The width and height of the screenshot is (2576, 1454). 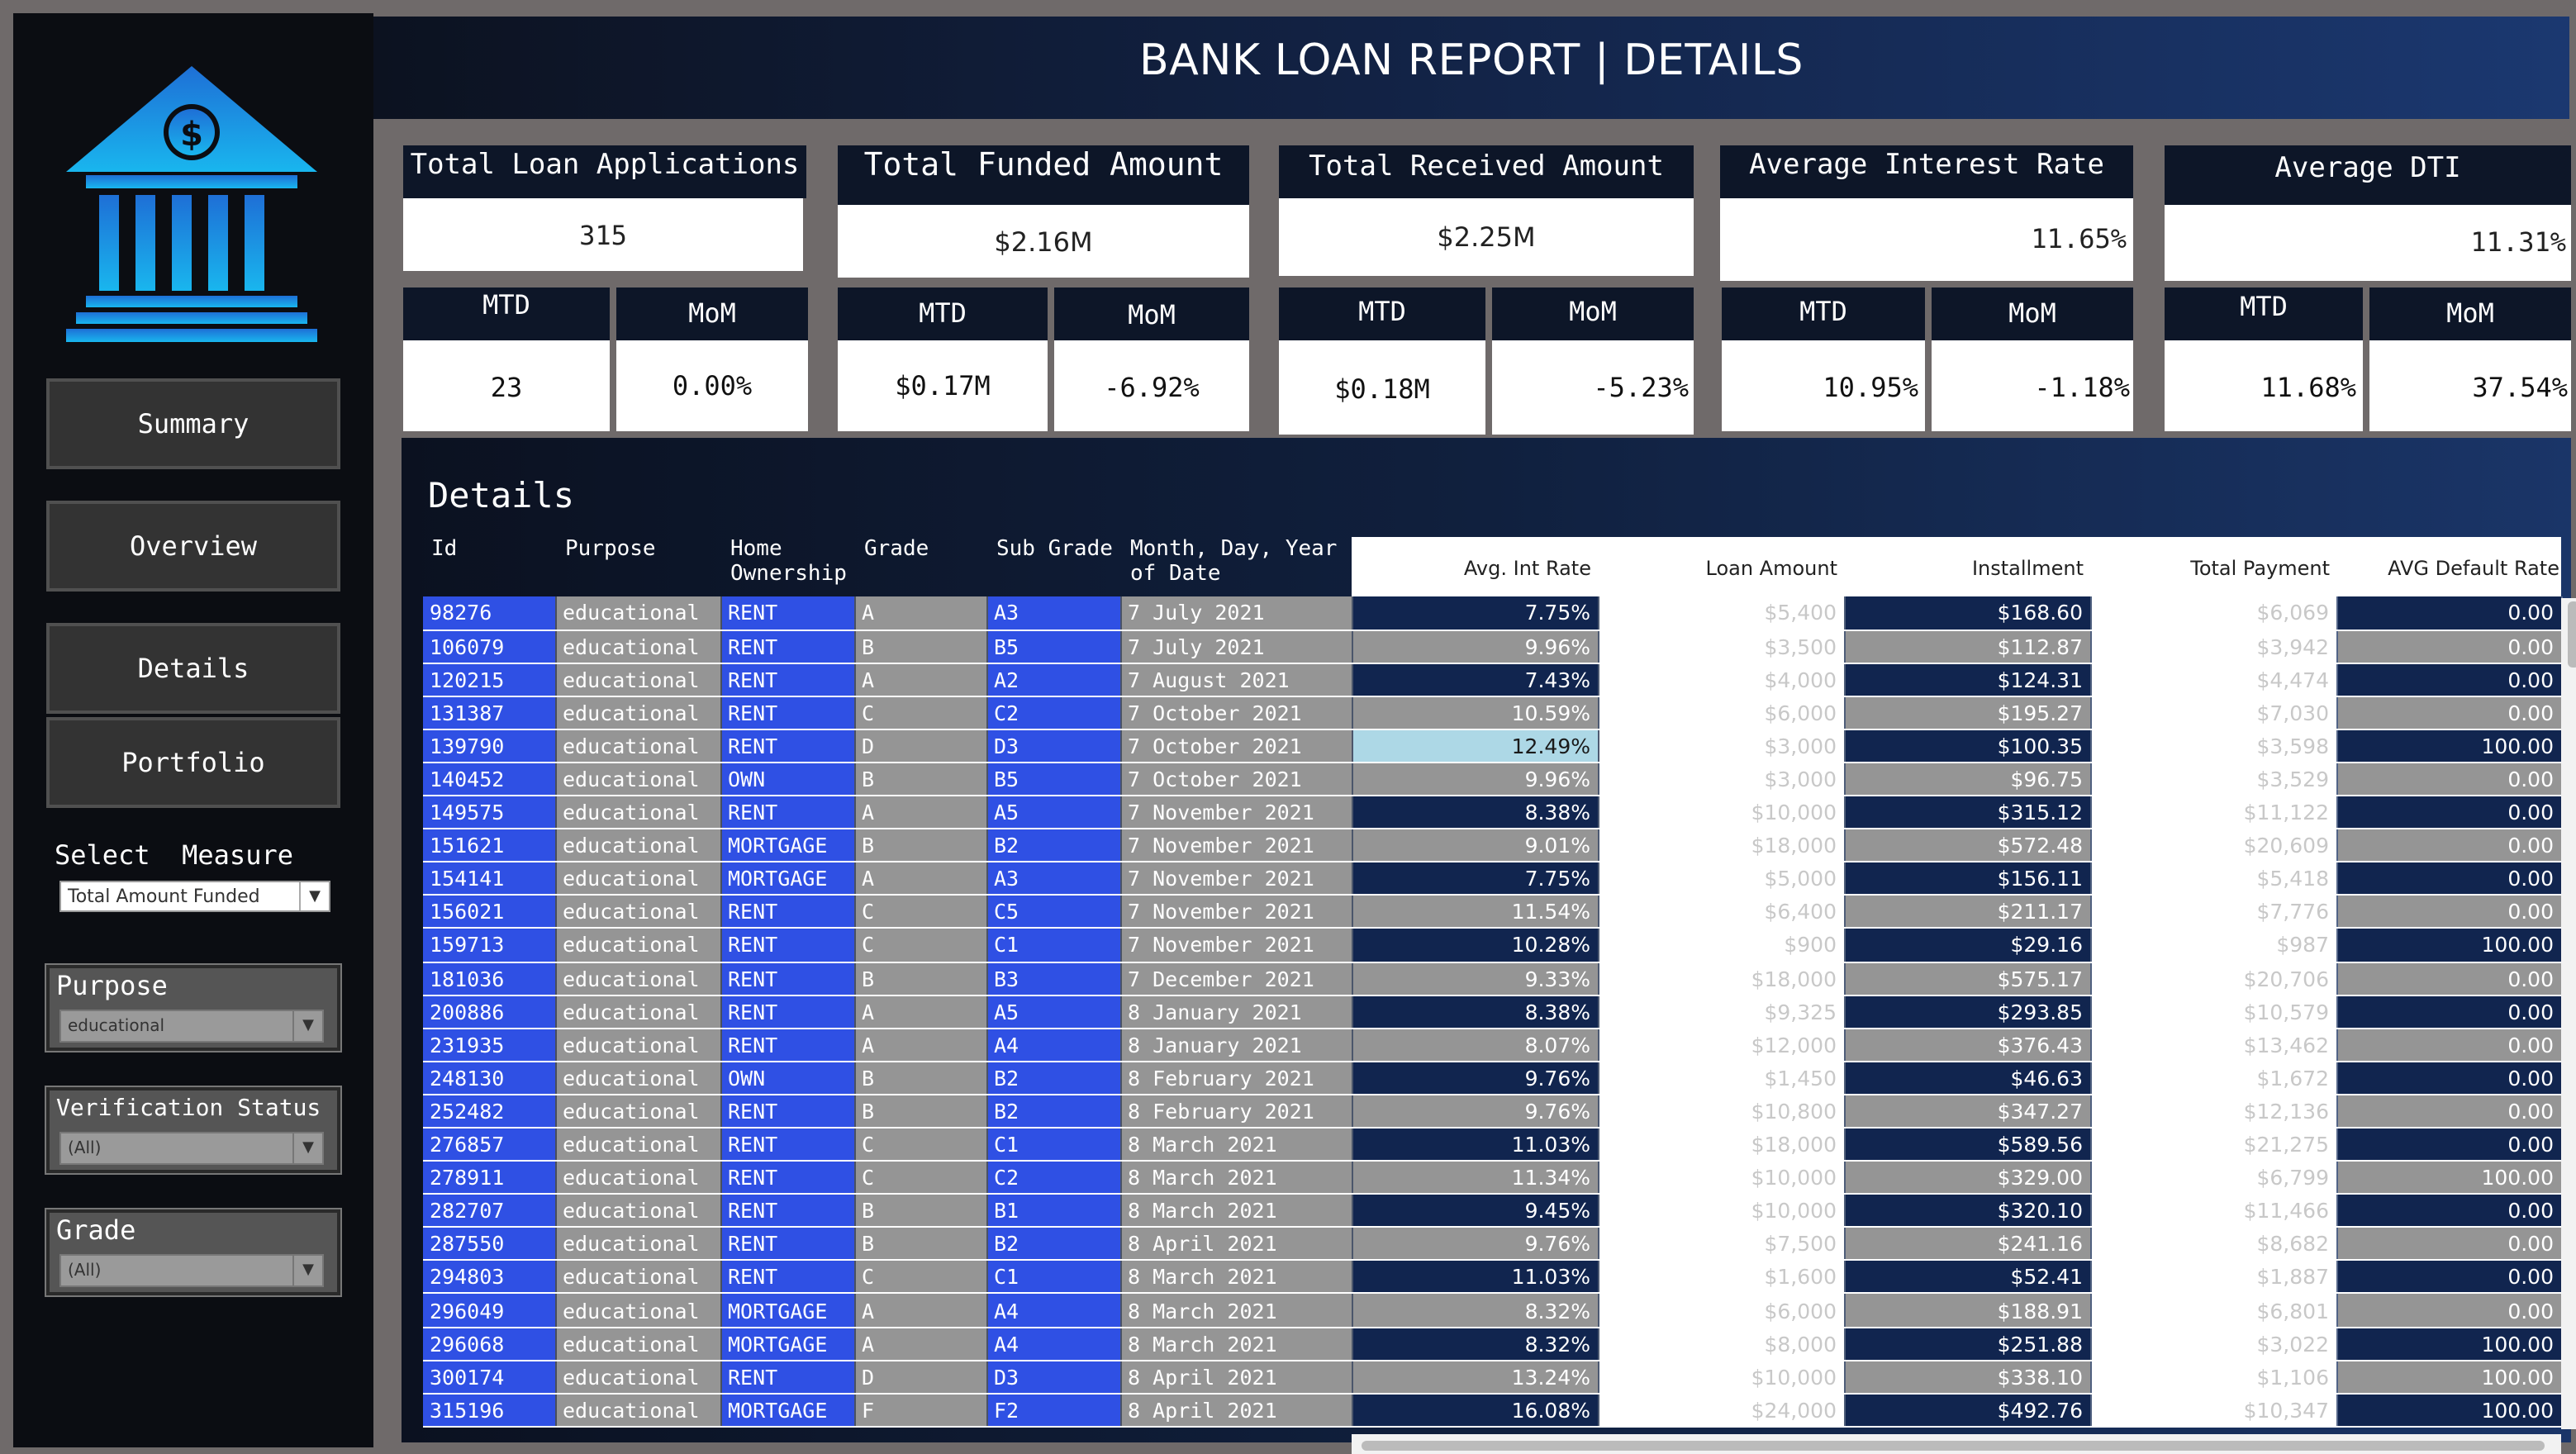 I want to click on cell-installment: $188.91, so click(x=1967, y=1311).